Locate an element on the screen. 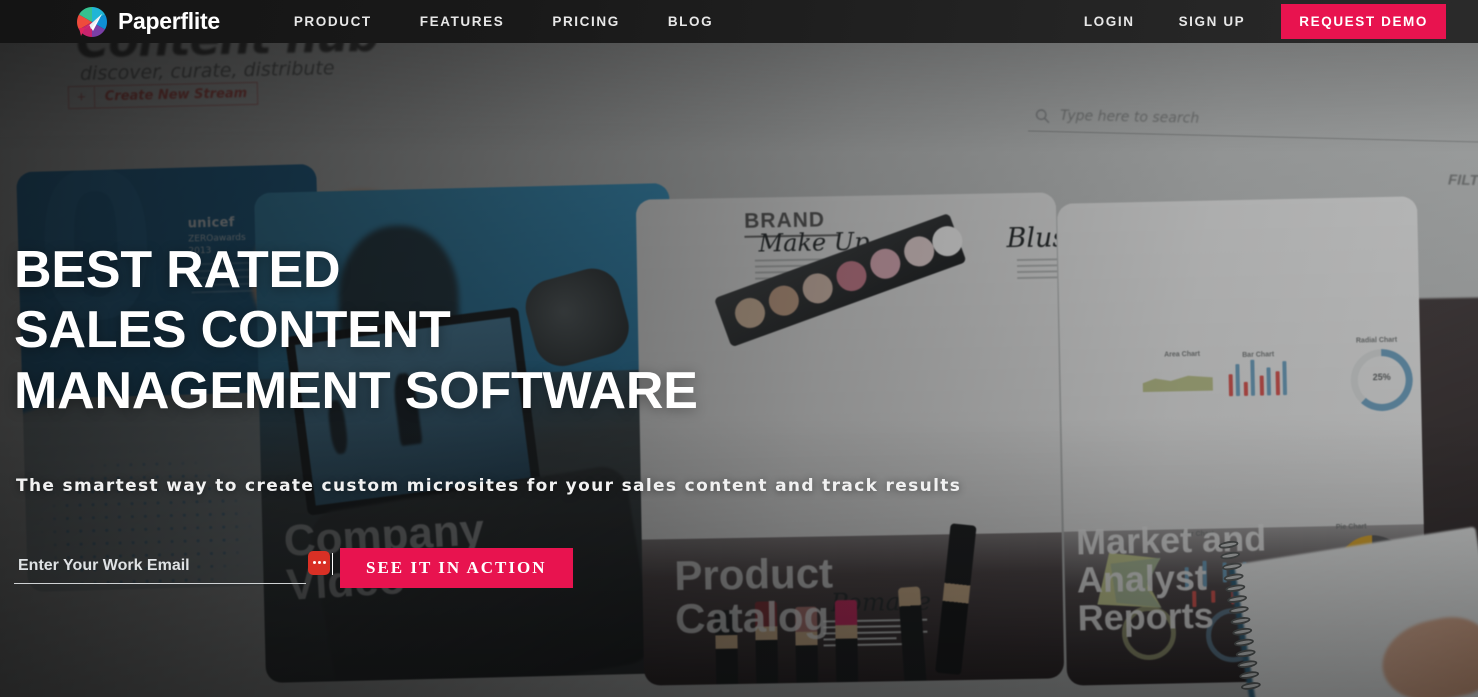 This screenshot has width=1478, height=697. nav-item-features: FEATURES is located at coordinates (462, 21).